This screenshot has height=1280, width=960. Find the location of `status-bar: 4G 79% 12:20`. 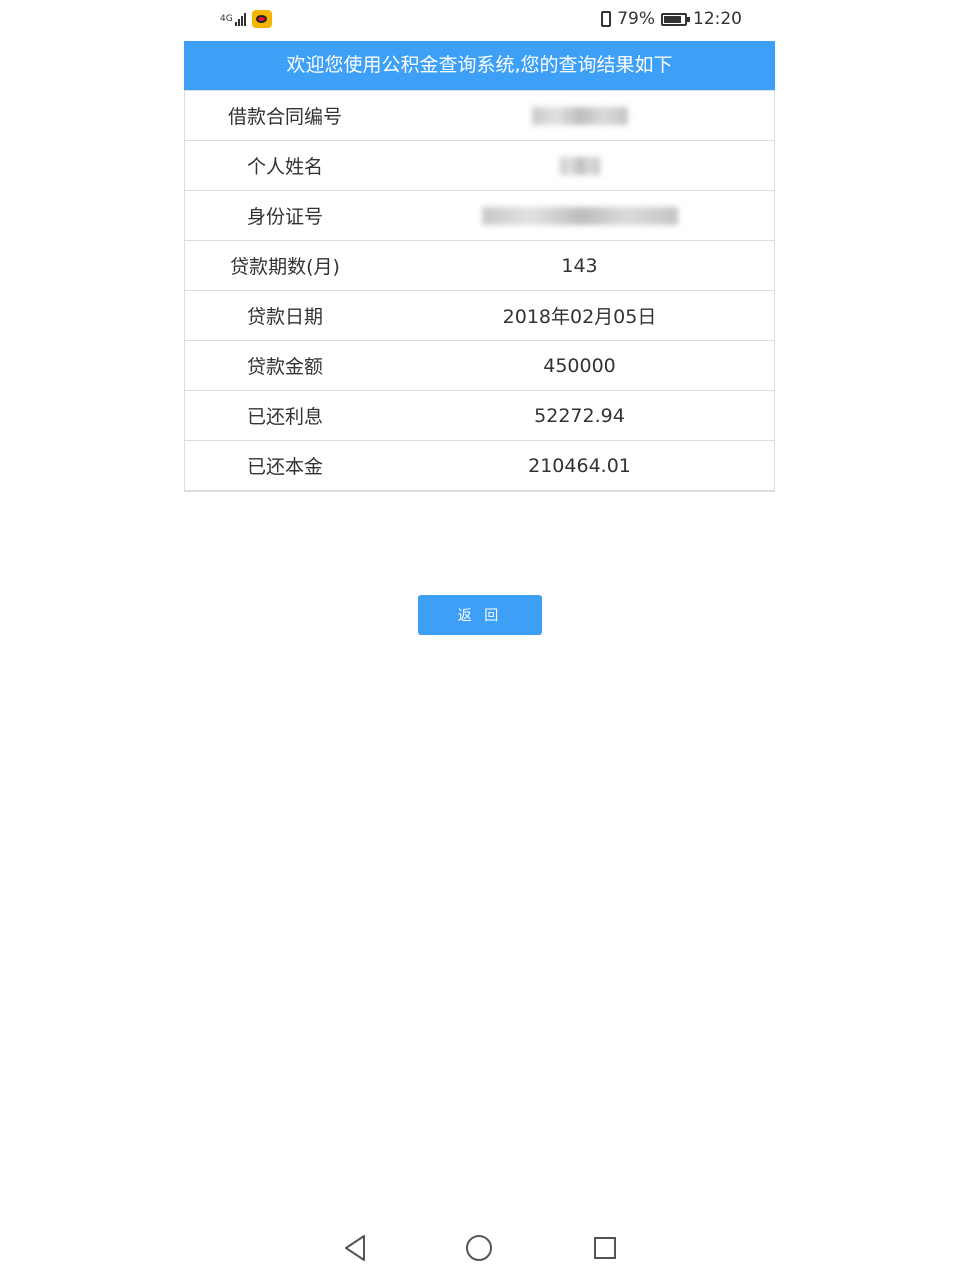

status-bar: 4G 79% 12:20 is located at coordinates (480, 20).